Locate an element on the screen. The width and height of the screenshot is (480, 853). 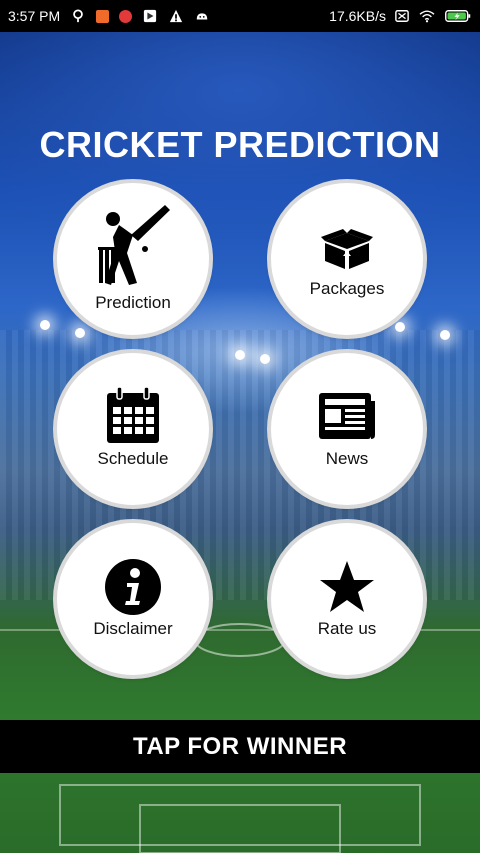
stadium-lights is located at coordinates (240, 337).